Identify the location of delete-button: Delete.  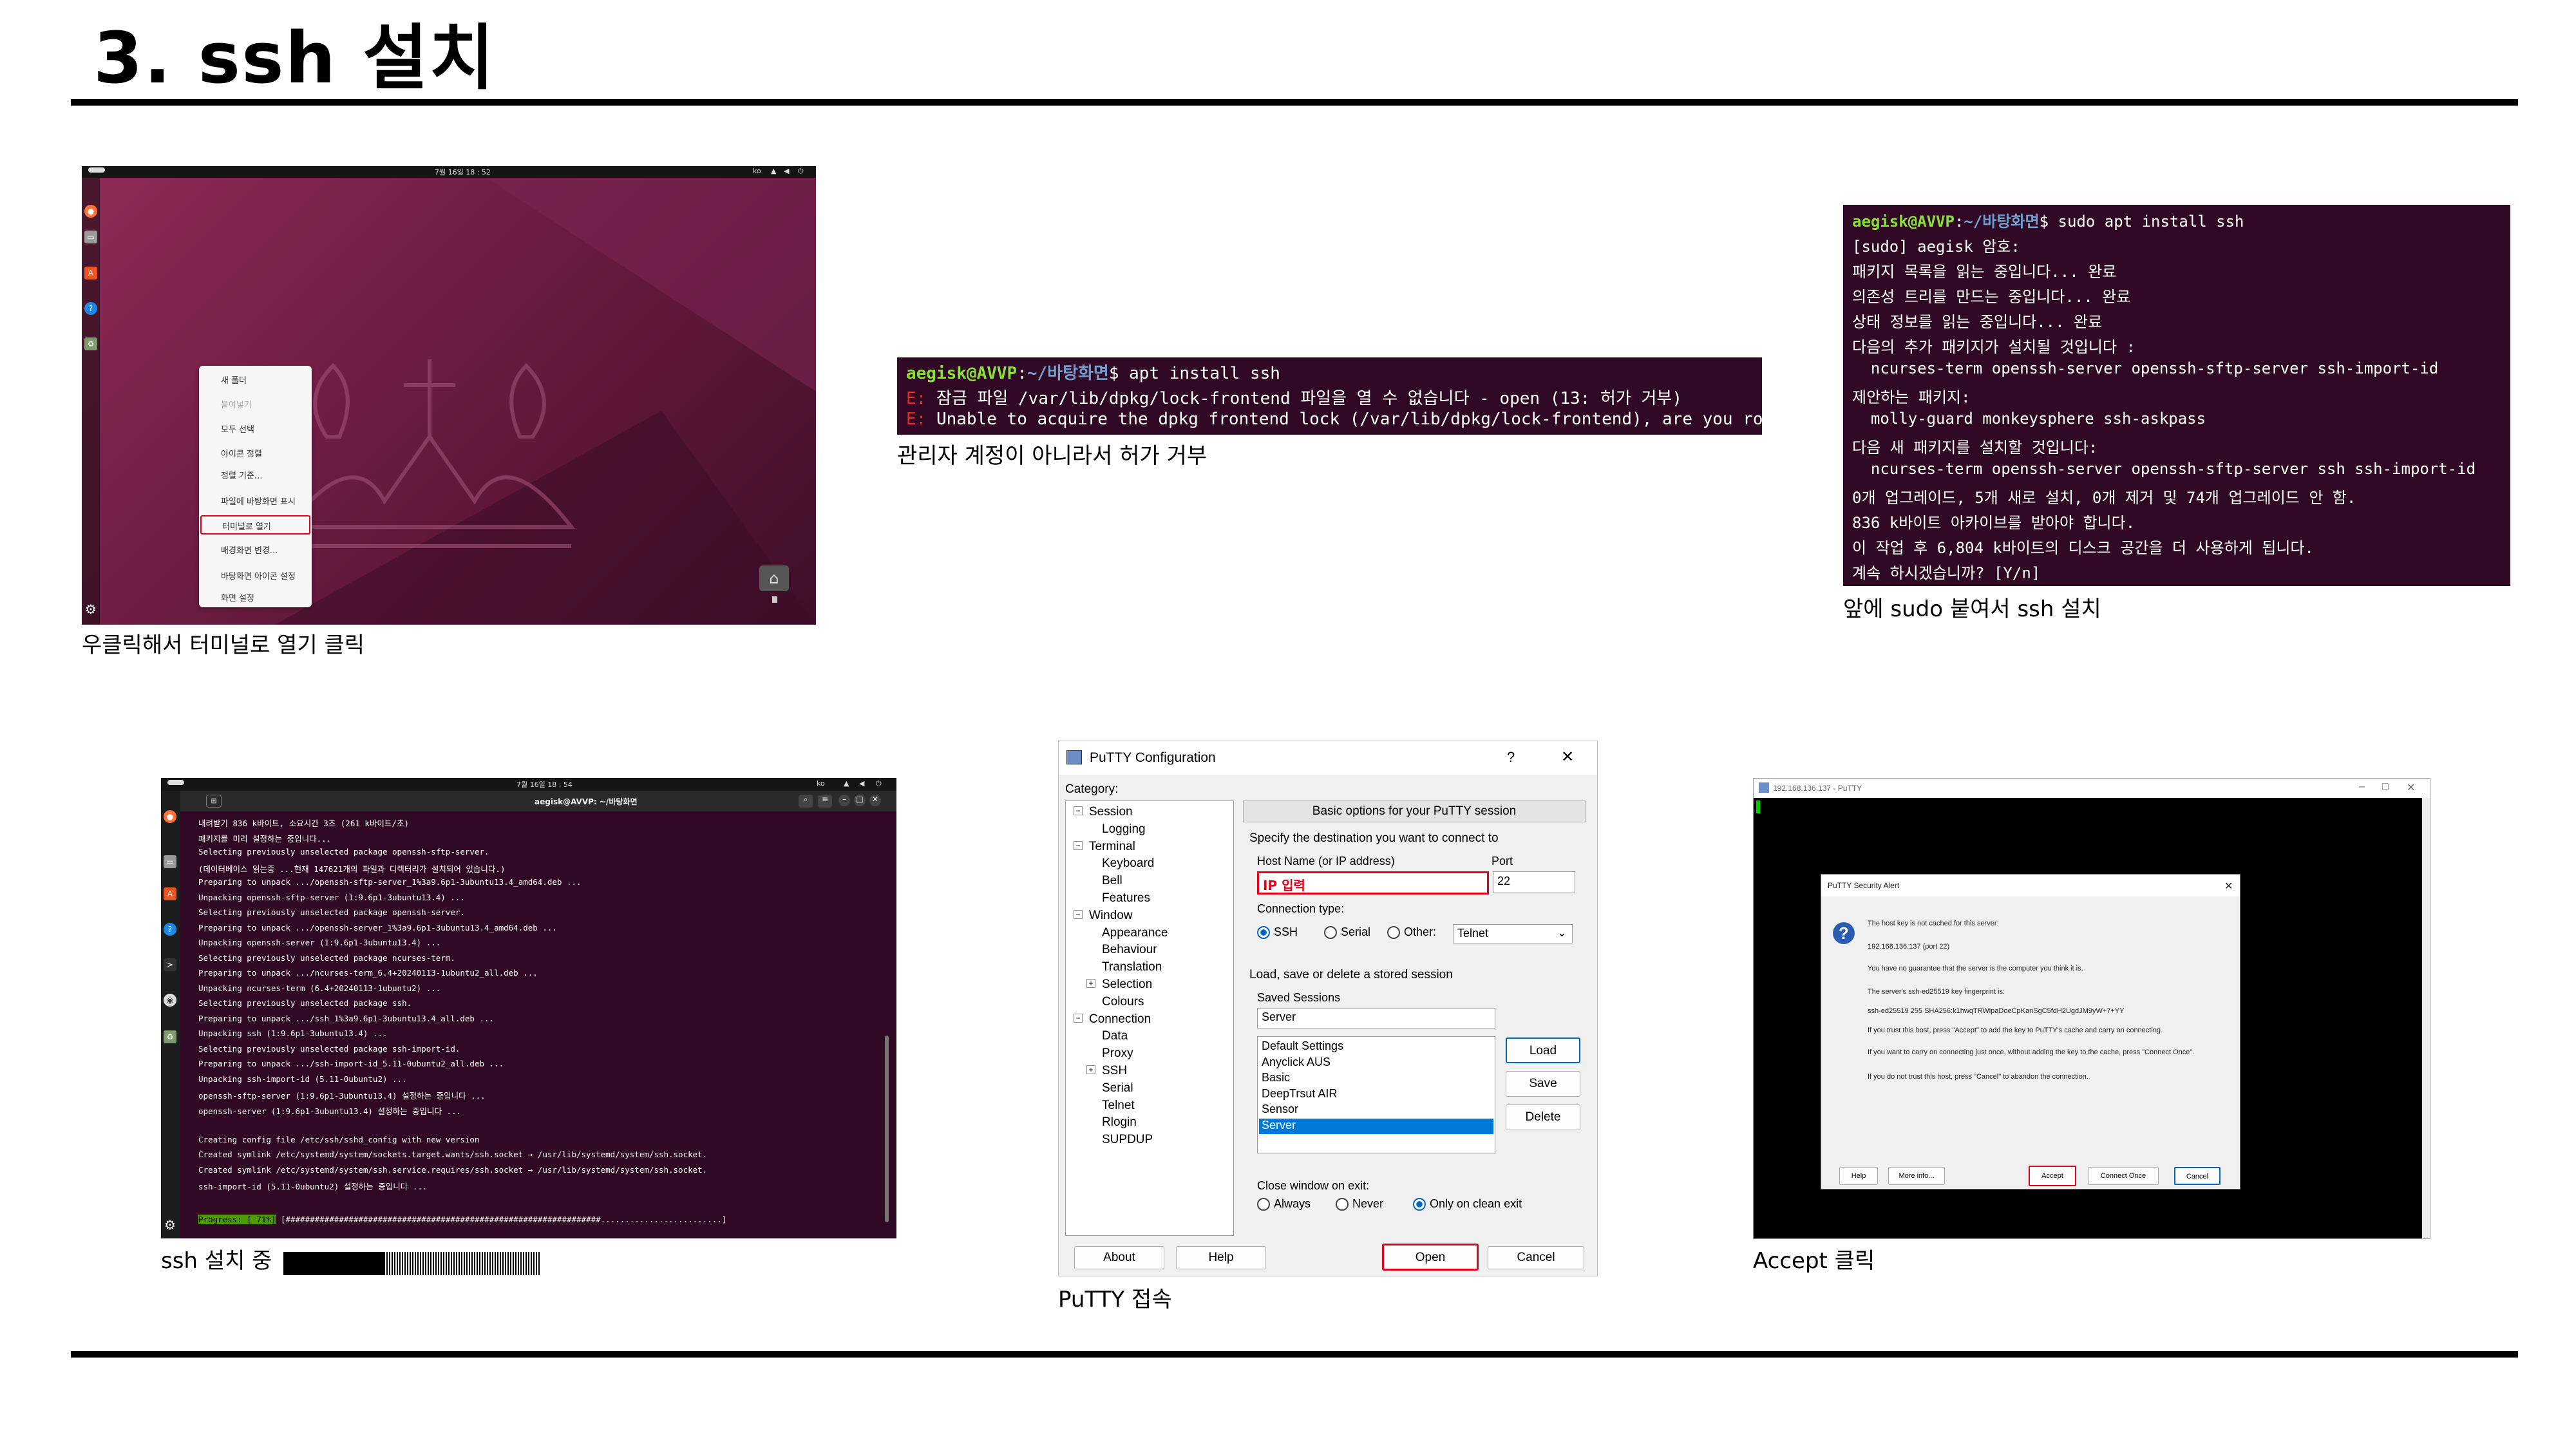
(1543, 1117).